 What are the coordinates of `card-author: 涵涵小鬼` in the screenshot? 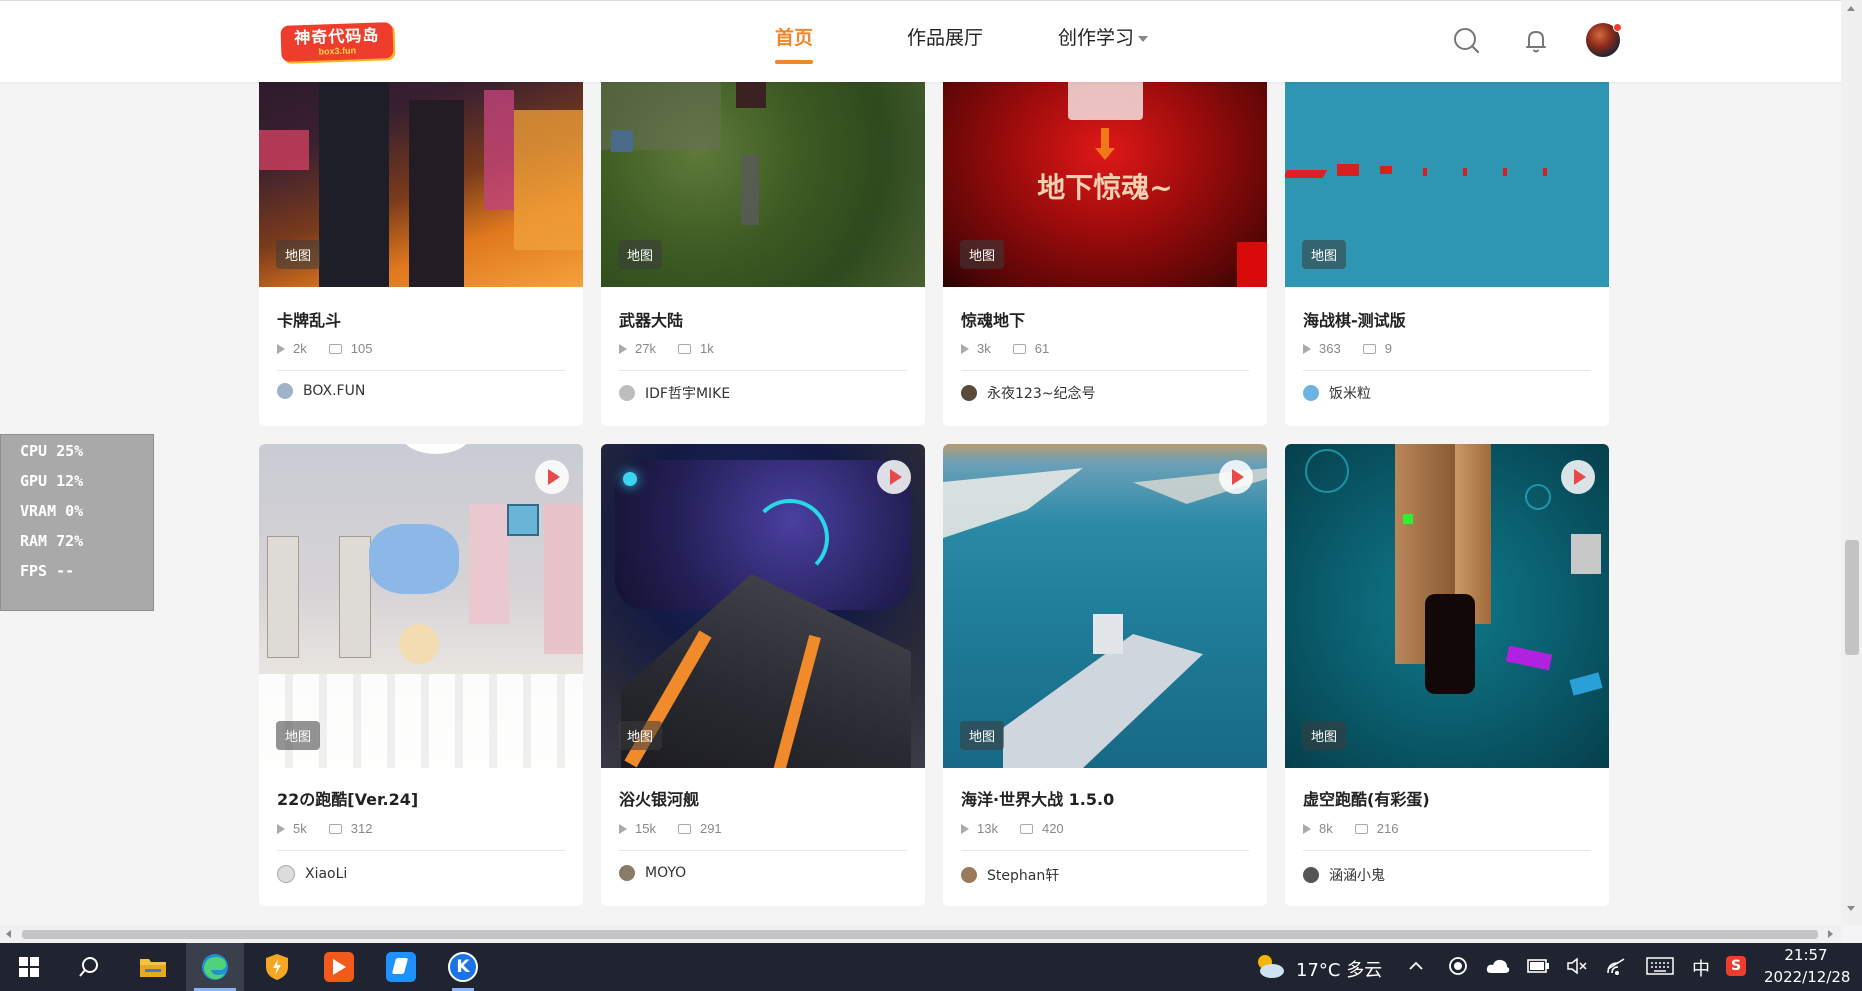 It's located at (1344, 875).